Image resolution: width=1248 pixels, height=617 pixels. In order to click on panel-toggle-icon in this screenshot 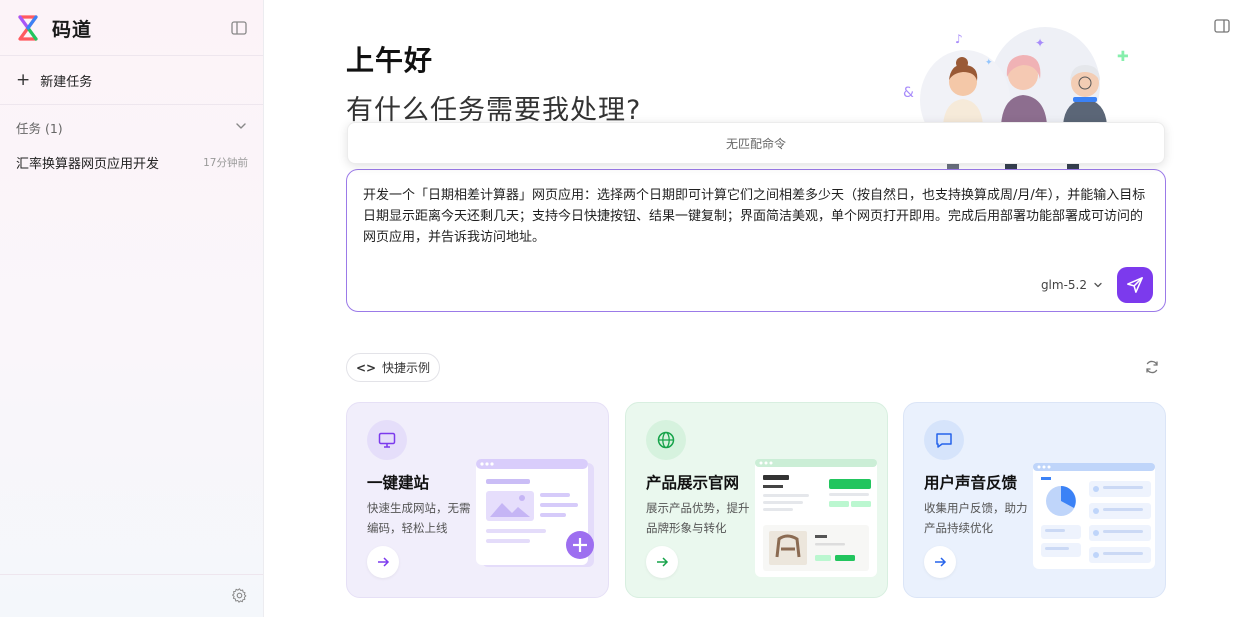, I will do `click(1222, 26)`.